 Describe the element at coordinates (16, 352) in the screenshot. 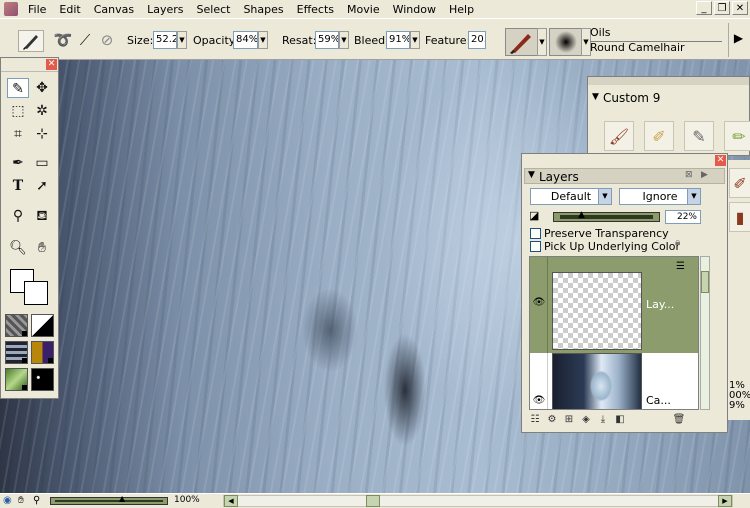

I see `pattern-selector-icon` at that location.